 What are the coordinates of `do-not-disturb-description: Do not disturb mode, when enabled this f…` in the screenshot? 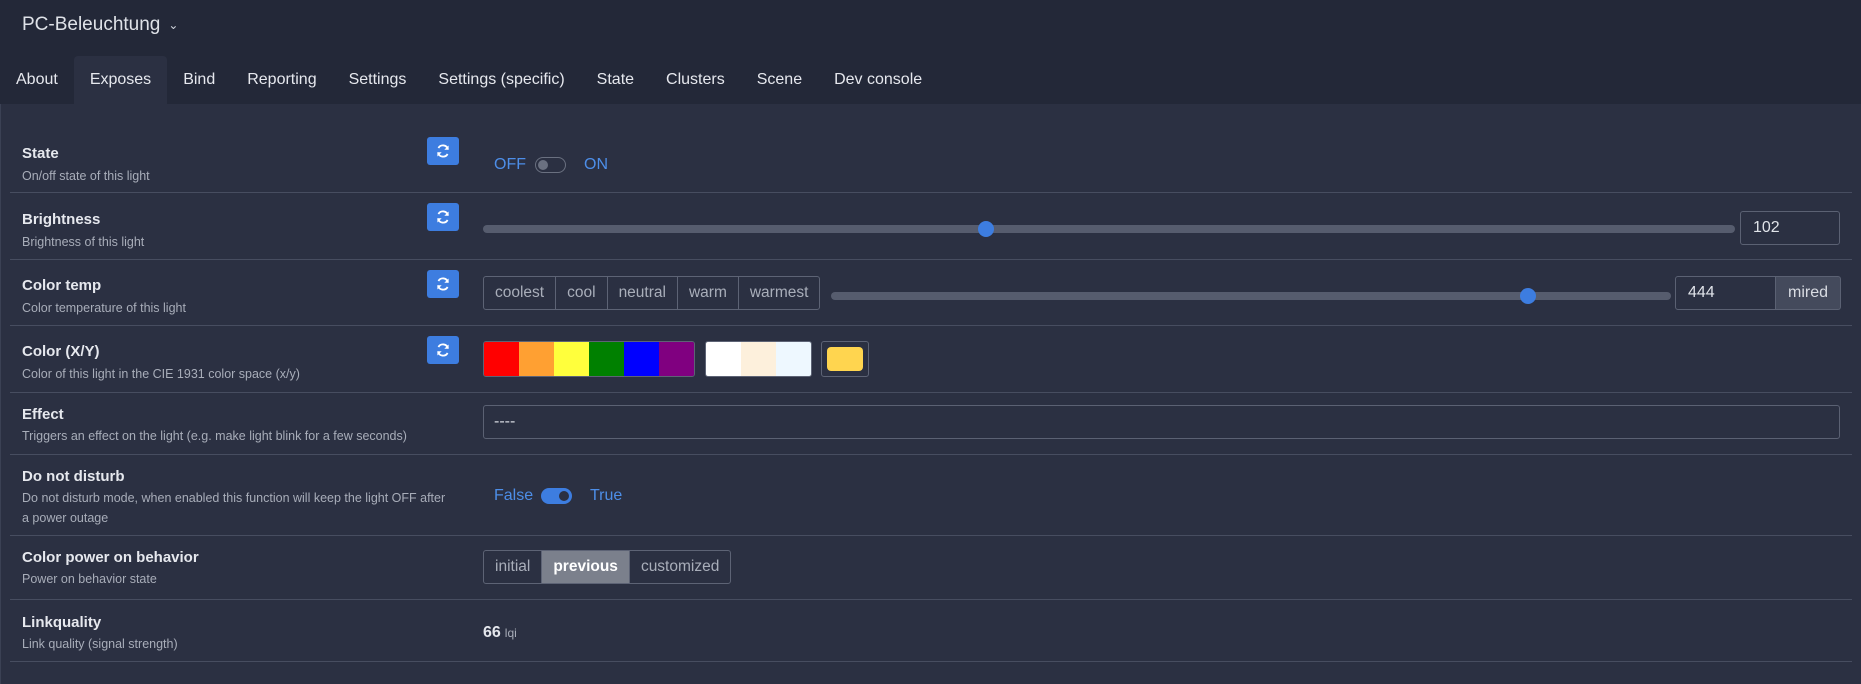 It's located at (234, 498).